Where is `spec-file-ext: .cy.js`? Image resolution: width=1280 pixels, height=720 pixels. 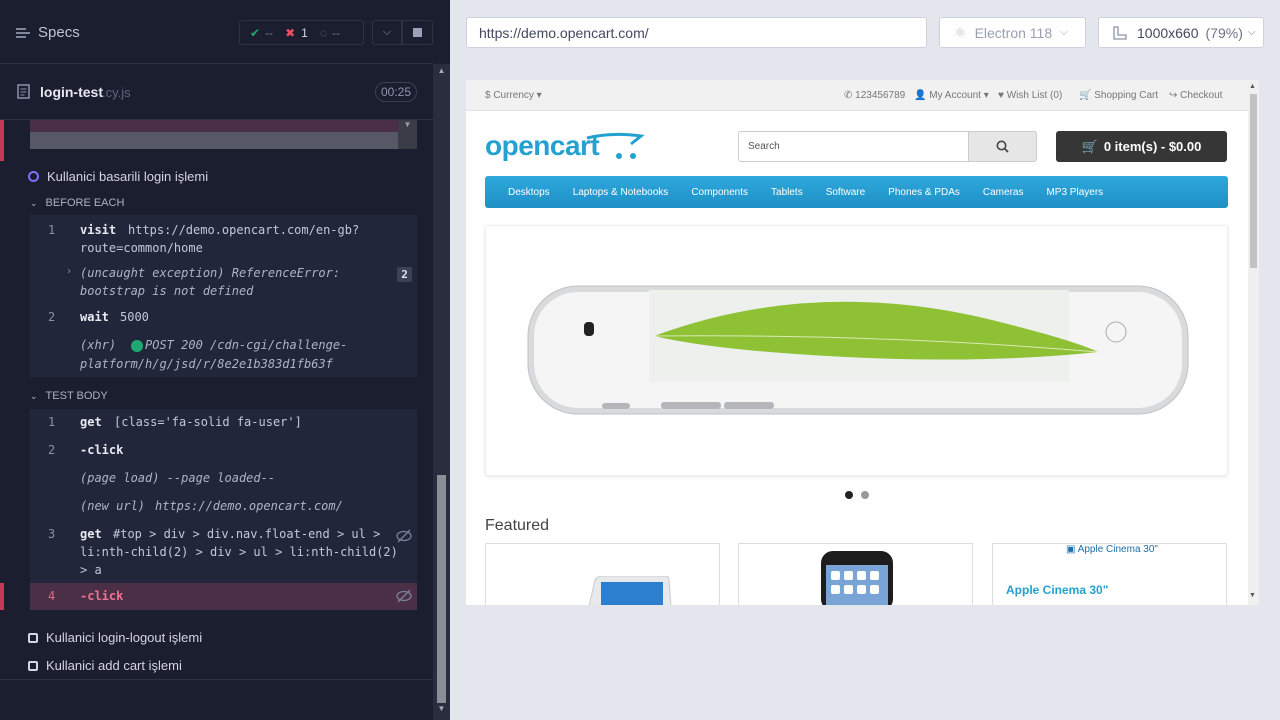
spec-file-ext: .cy.js is located at coordinates (116, 92).